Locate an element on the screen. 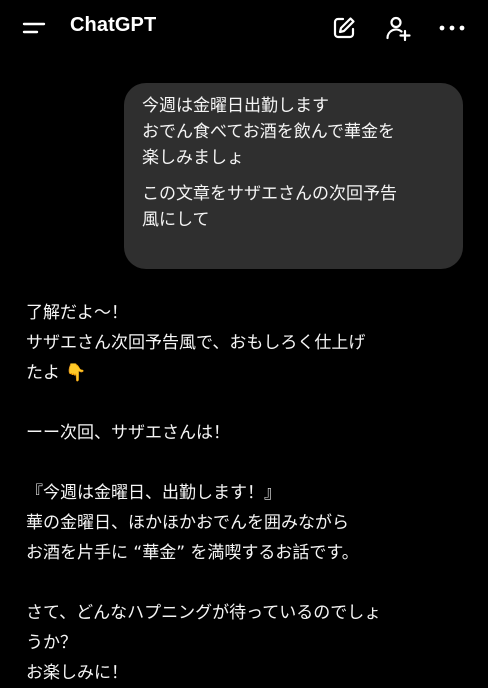 The height and width of the screenshot is (688, 488). menu-icon is located at coordinates (34, 28).